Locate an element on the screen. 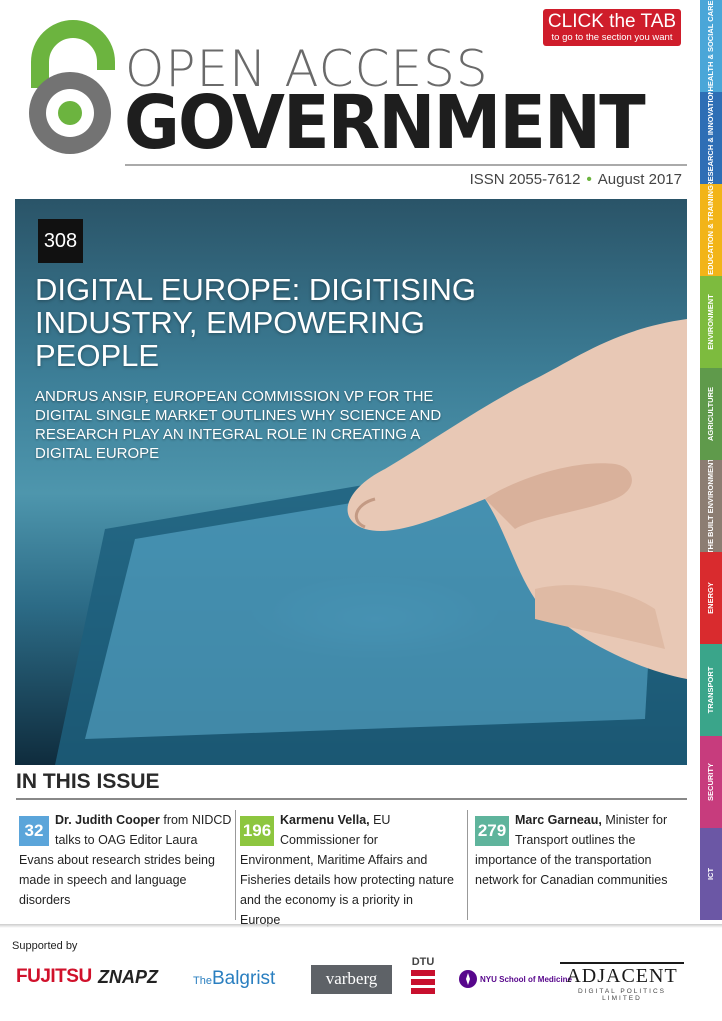  section-tab-education-training: EDUCATION & TRAINING is located at coordinates (711, 230).